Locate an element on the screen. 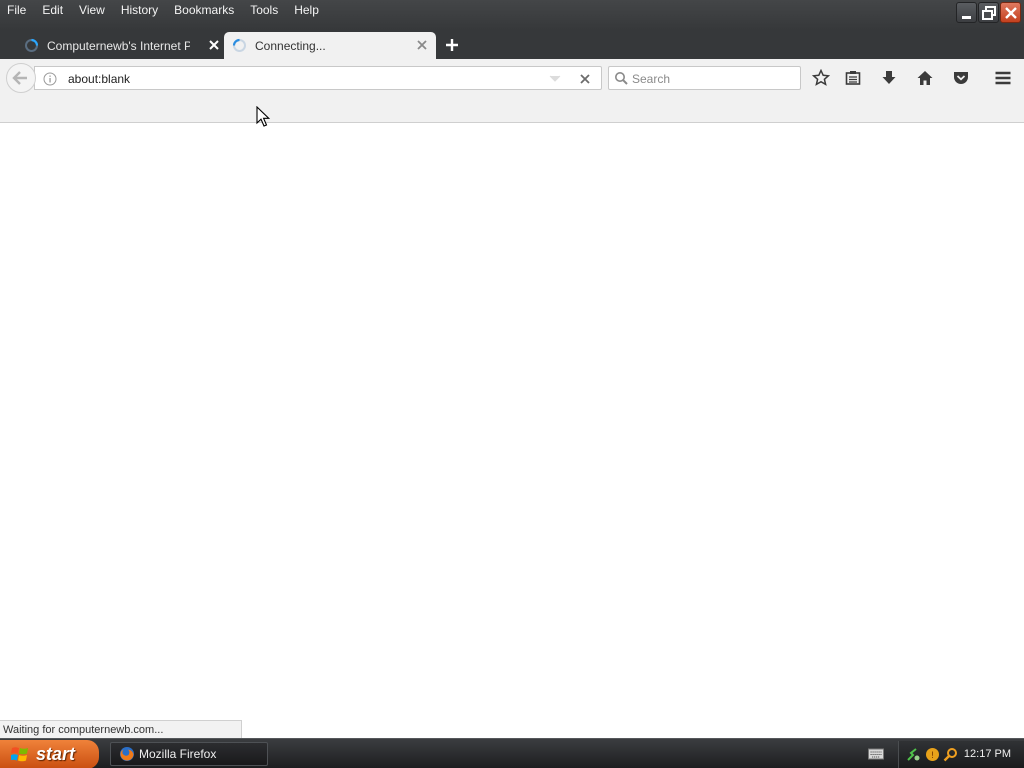 This screenshot has width=1024, height=768. windows-logo-icon is located at coordinates (19, 754).